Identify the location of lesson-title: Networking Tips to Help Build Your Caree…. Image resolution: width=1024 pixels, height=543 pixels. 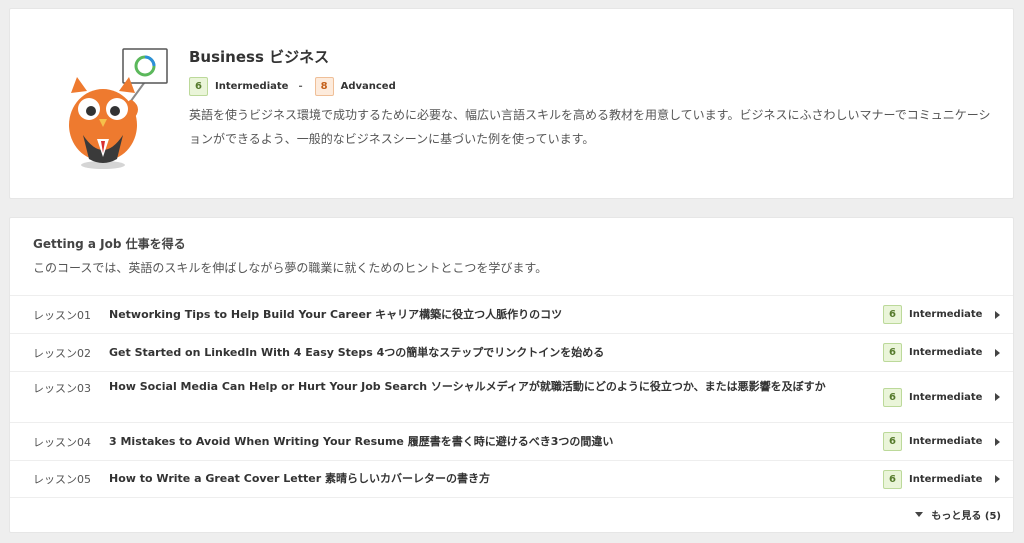
(494, 315).